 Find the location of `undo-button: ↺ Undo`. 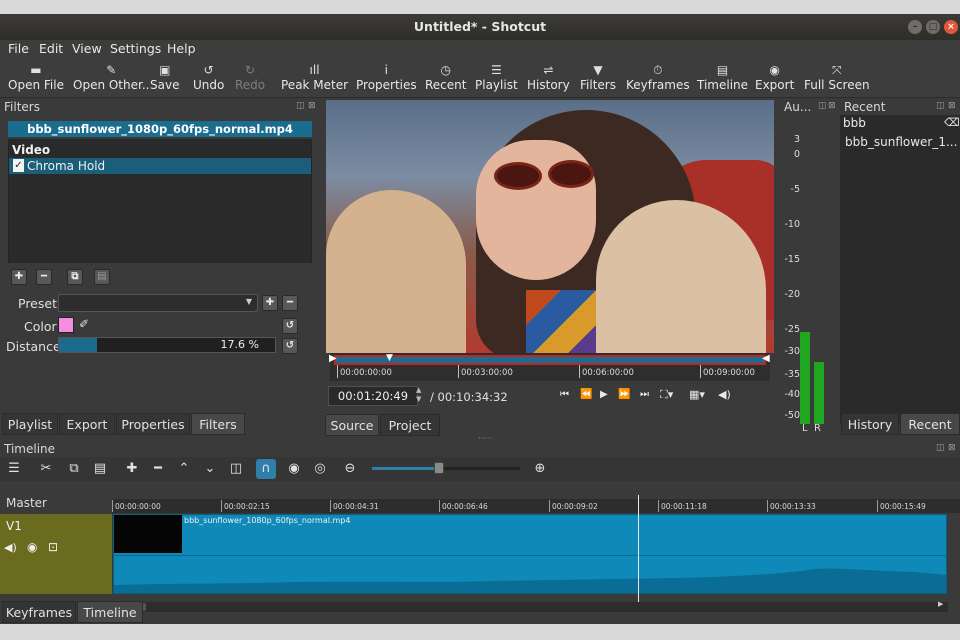

undo-button: ↺ Undo is located at coordinates (208, 77).